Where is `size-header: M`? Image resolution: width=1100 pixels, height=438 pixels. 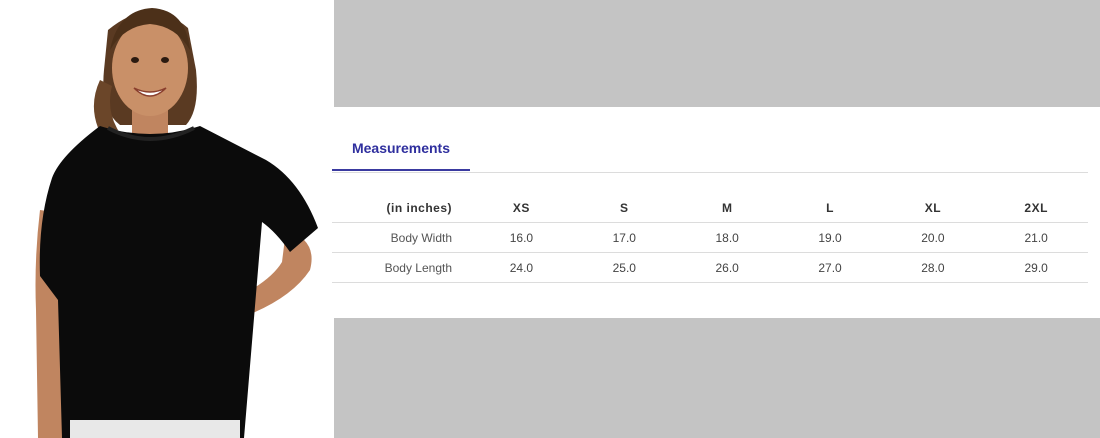 size-header: M is located at coordinates (727, 208).